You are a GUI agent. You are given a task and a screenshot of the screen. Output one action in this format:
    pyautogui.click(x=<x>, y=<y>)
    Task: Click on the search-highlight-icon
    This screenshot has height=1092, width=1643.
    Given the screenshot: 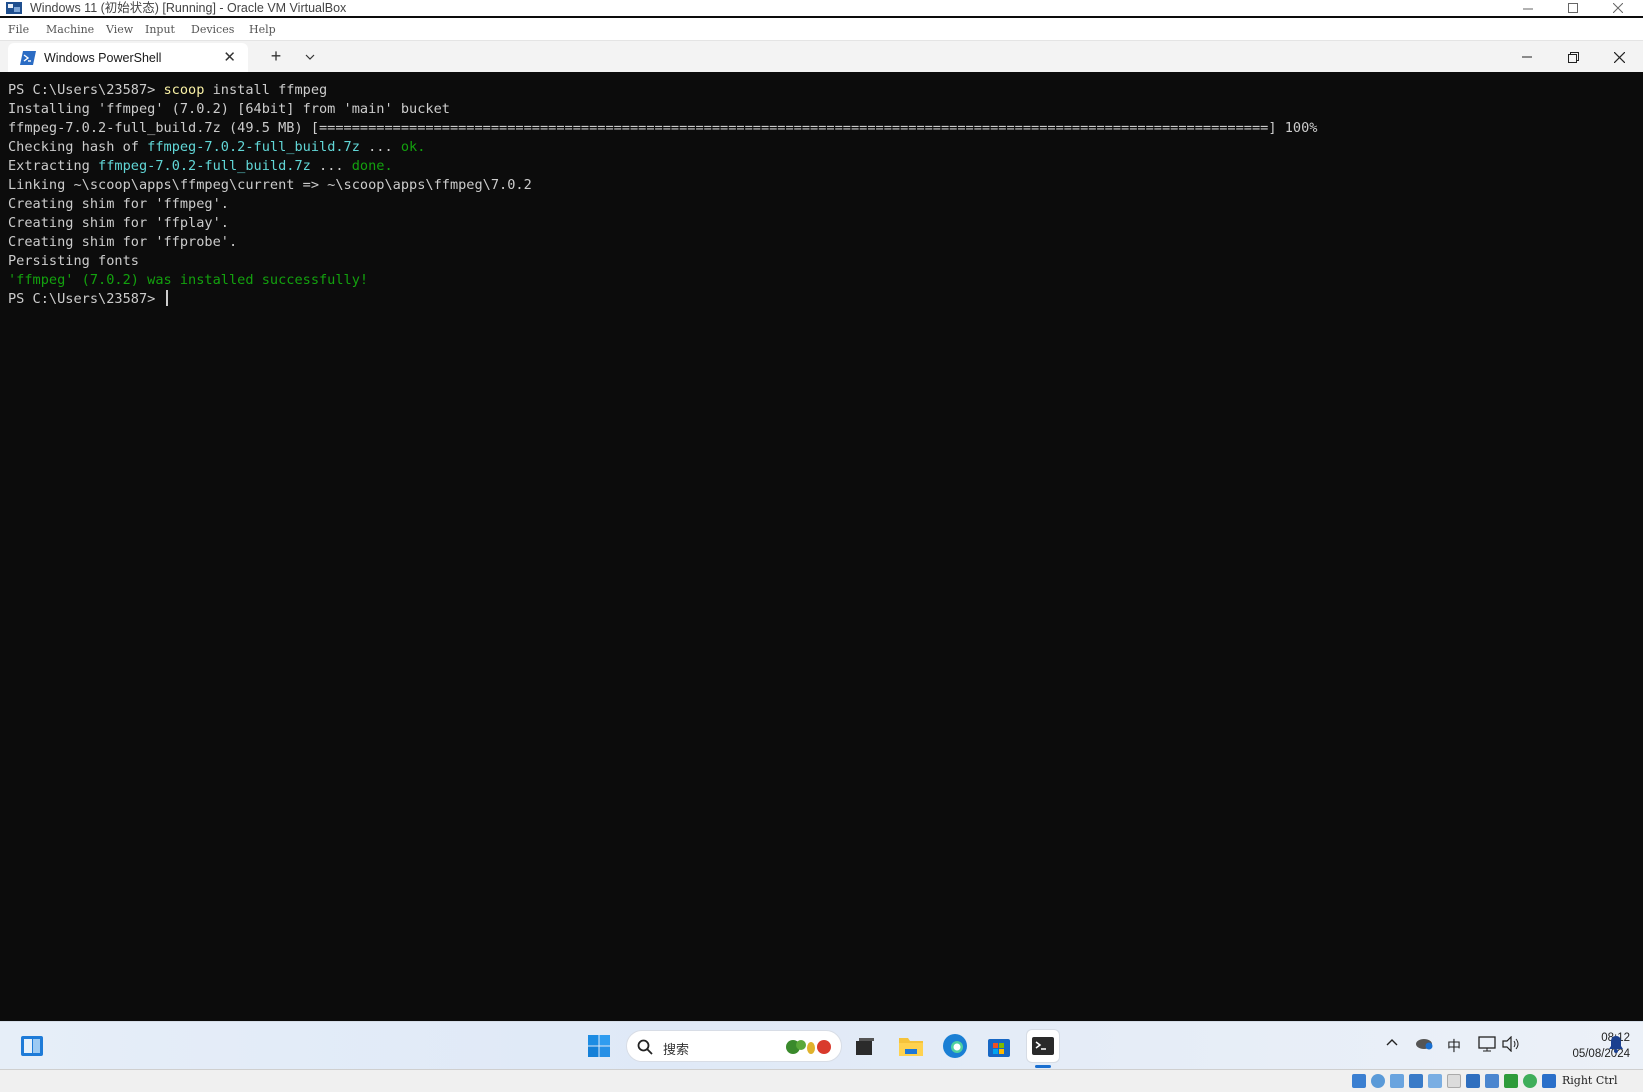 What is the action you would take?
    pyautogui.click(x=808, y=1047)
    